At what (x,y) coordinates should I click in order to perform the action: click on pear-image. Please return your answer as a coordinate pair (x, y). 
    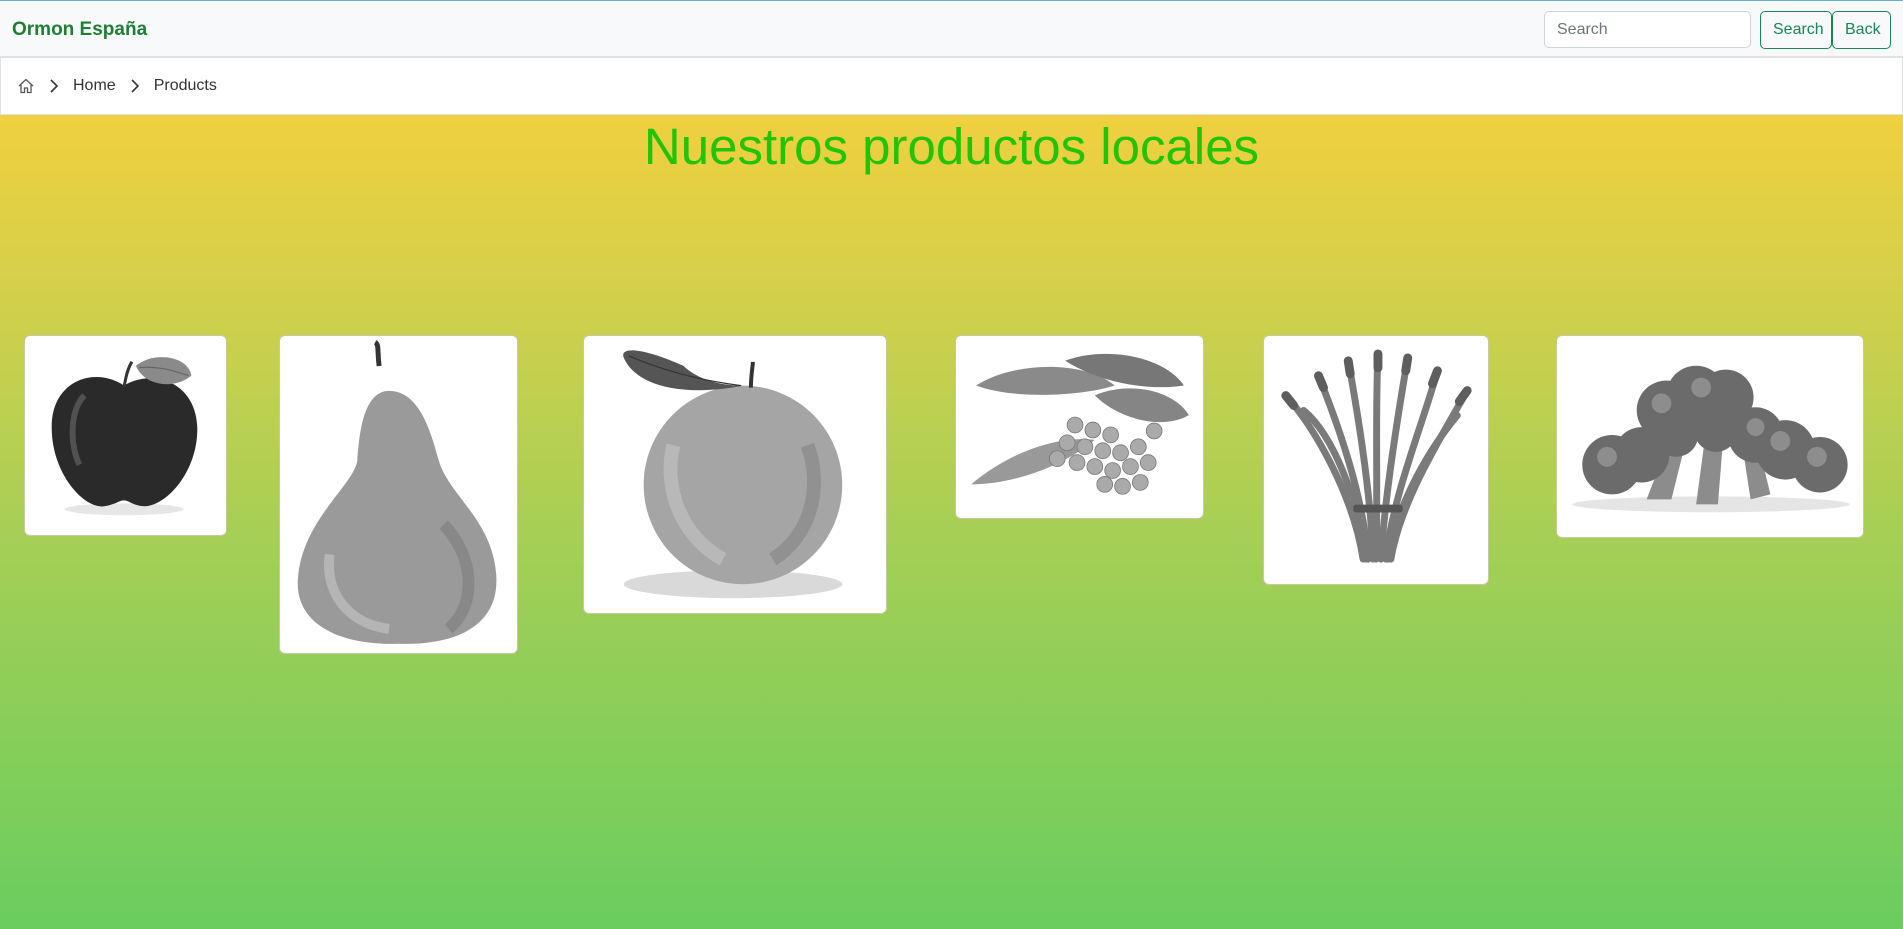
    Looking at the image, I should click on (397, 492).